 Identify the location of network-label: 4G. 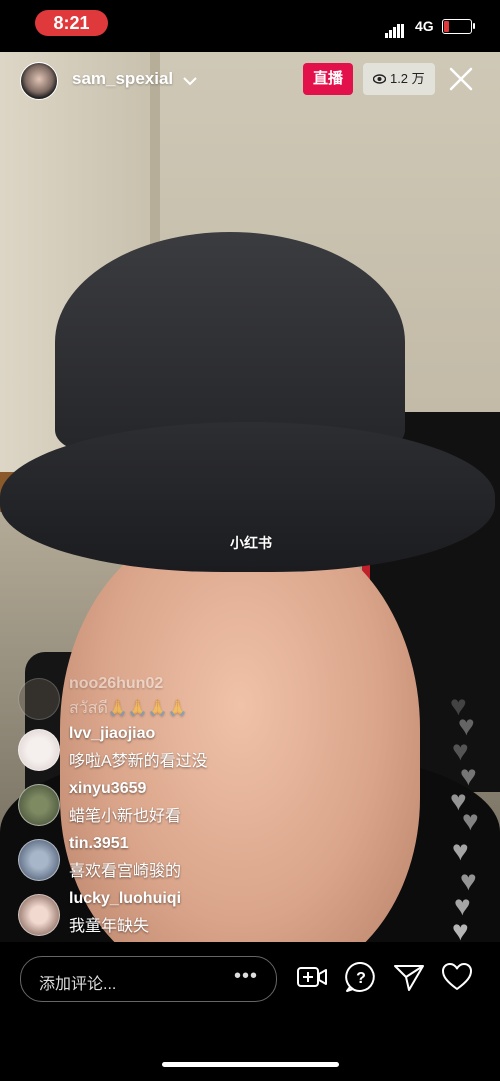
(424, 26).